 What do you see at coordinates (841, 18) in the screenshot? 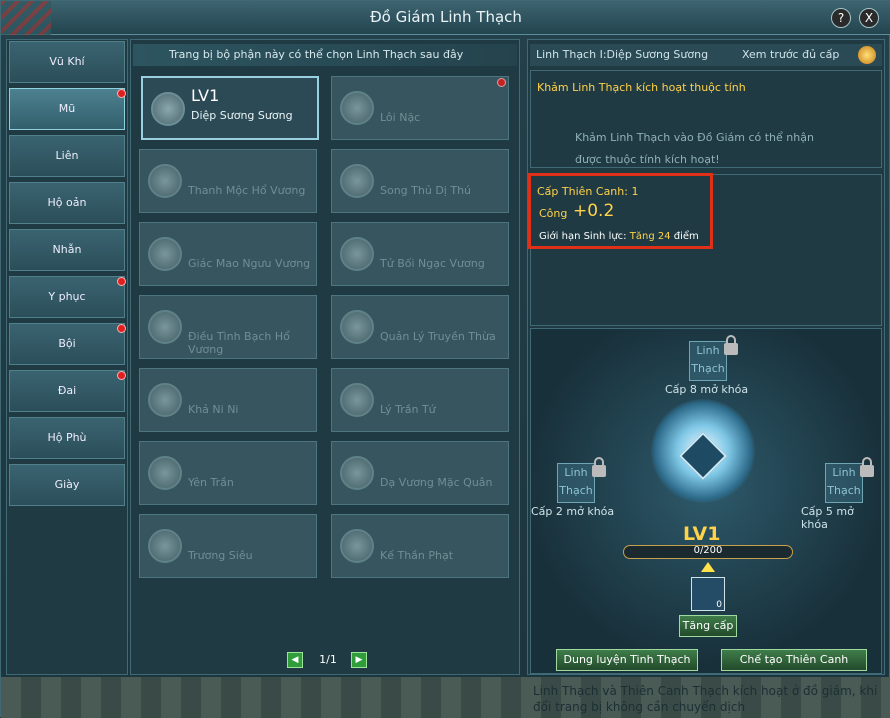
I see `help-button: ?` at bounding box center [841, 18].